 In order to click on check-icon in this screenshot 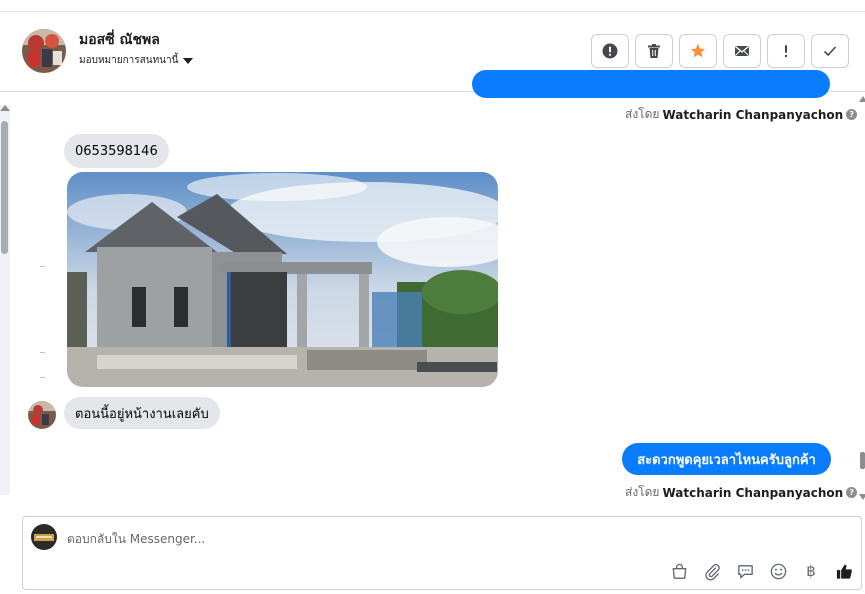, I will do `click(830, 51)`.